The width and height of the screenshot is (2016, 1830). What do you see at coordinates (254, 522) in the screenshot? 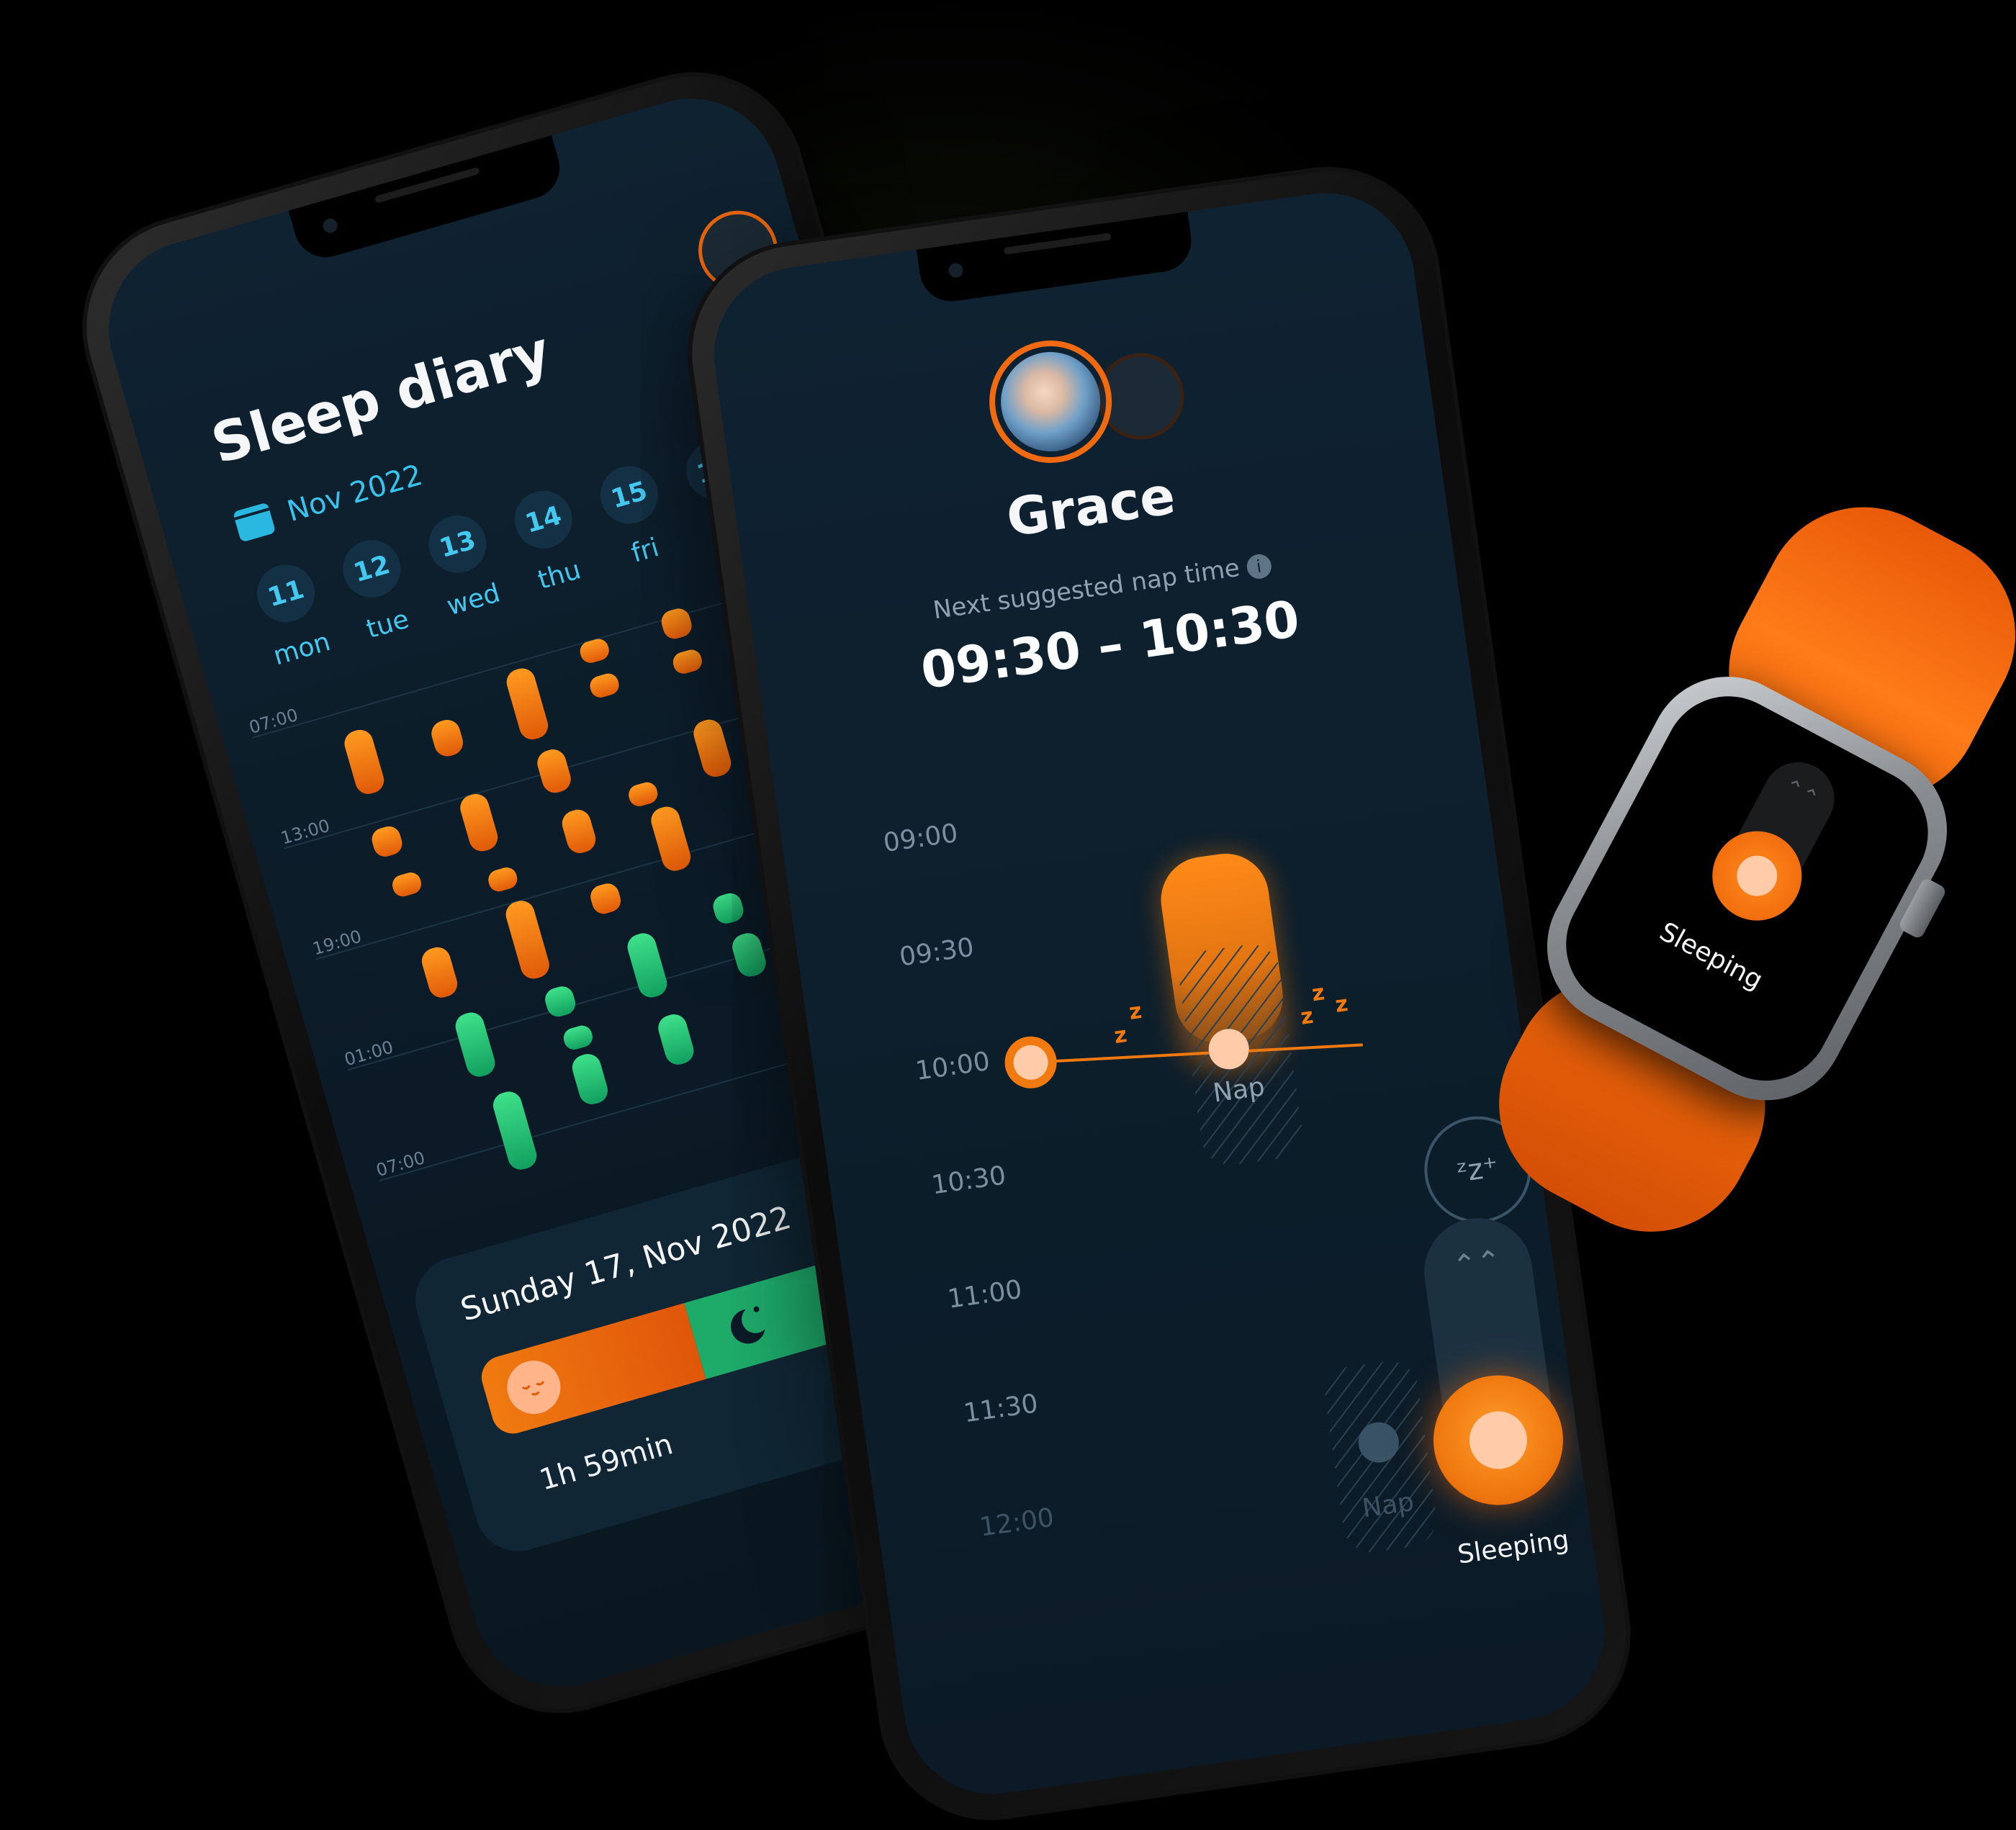
I see `calendar-icon` at bounding box center [254, 522].